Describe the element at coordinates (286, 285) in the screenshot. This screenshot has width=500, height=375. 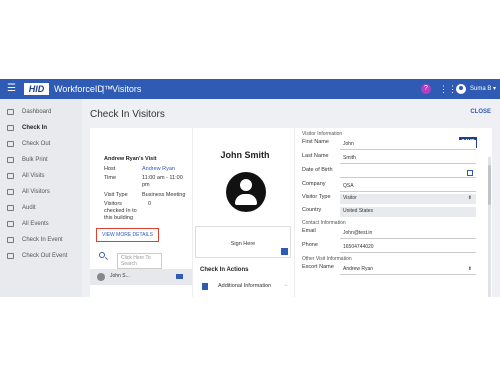
I see `arrow-right-icon: →` at that location.